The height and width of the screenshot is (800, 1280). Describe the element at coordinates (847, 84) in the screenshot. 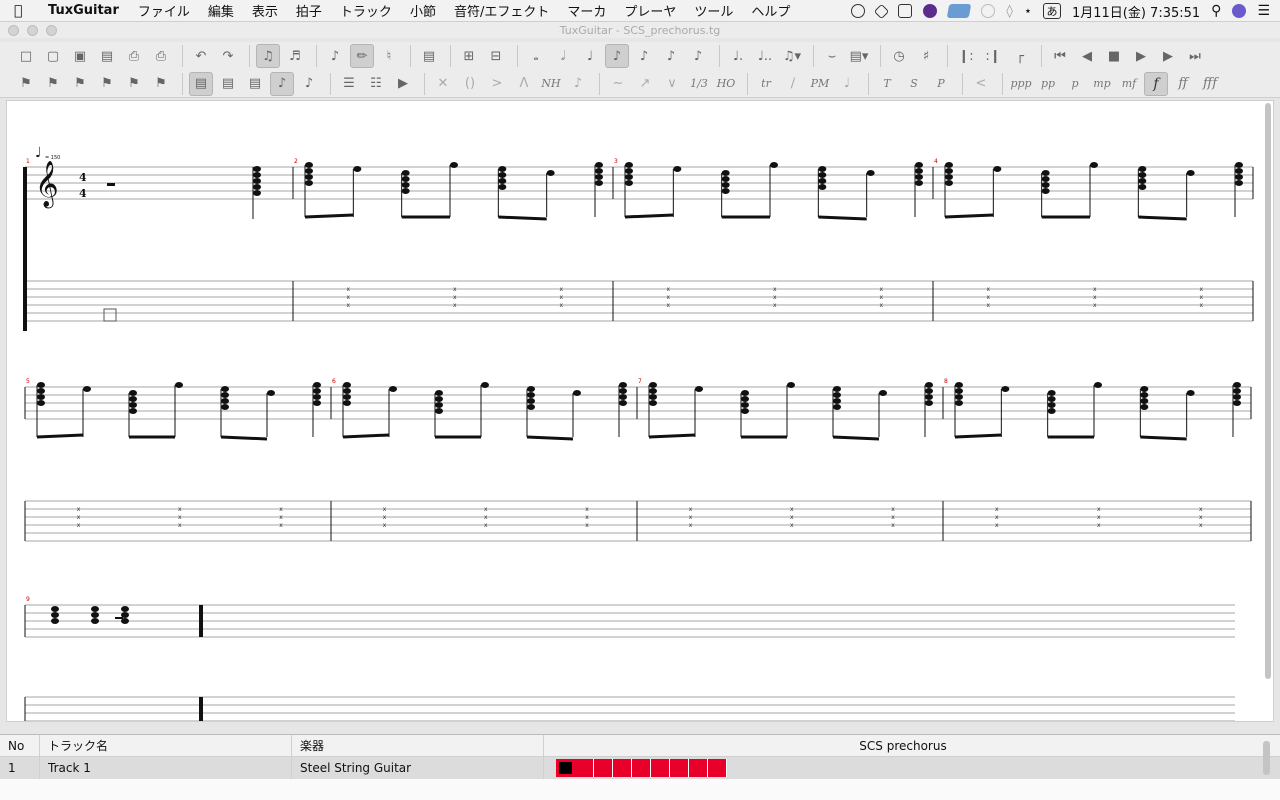

I see `staccato-icon: ♩` at that location.